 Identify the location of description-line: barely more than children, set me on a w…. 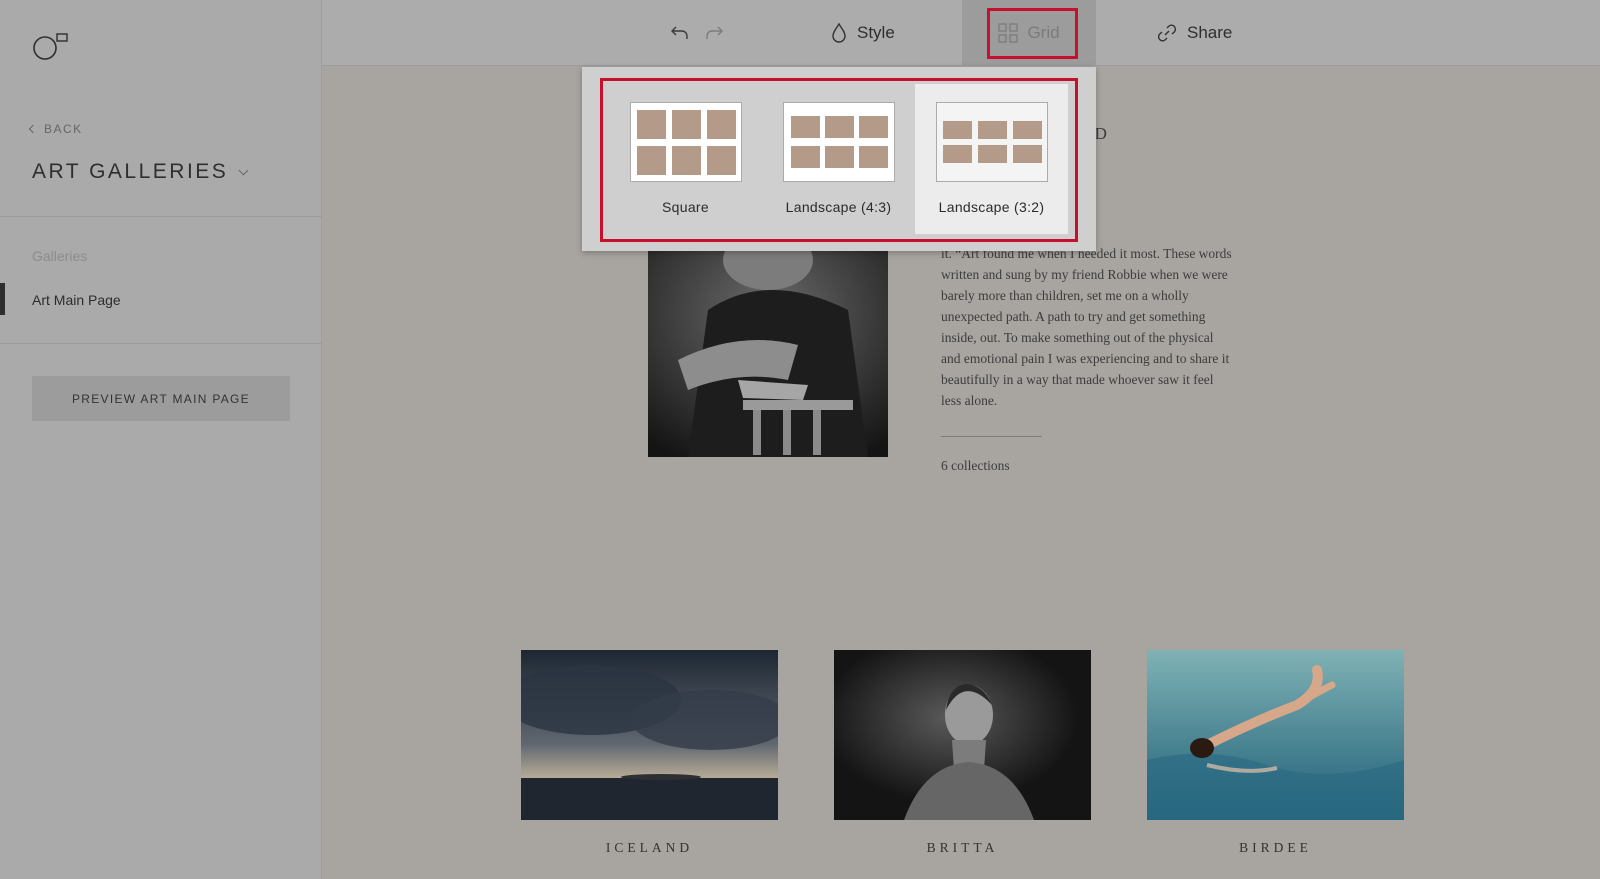
(1065, 295).